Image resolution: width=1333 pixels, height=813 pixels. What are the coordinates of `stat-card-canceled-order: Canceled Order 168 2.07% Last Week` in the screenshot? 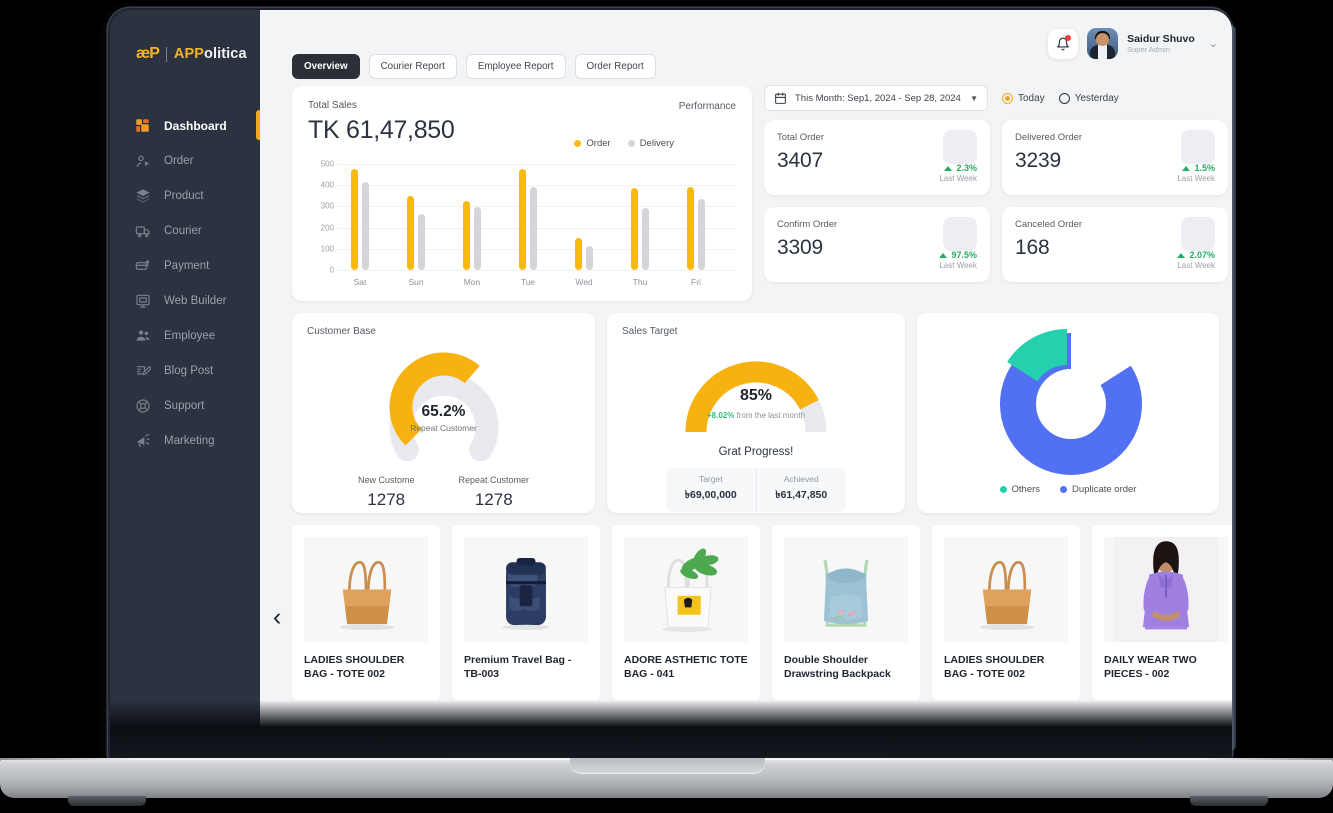 It's located at (1115, 244).